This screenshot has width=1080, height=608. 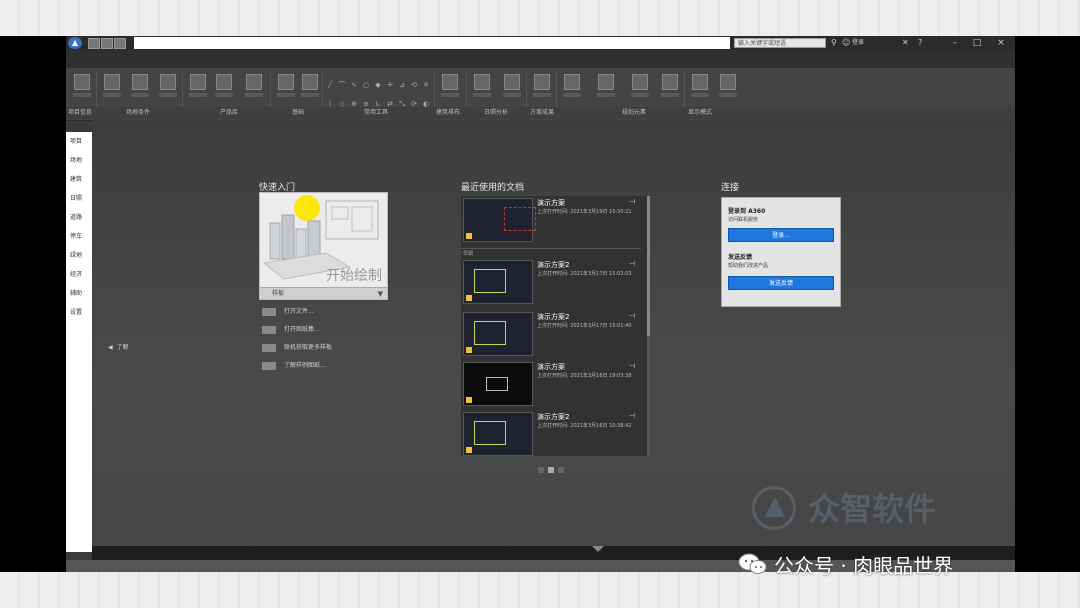 What do you see at coordinates (76, 275) in the screenshot?
I see `nav-item-economy: 经济` at bounding box center [76, 275].